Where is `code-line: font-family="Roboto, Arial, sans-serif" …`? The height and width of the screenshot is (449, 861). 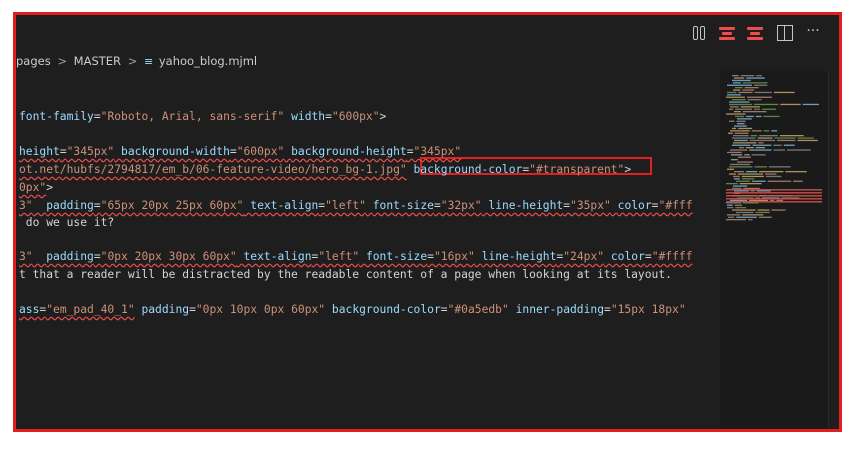 code-line: font-family="Roboto, Arial, sans-serif" … is located at coordinates (202, 117).